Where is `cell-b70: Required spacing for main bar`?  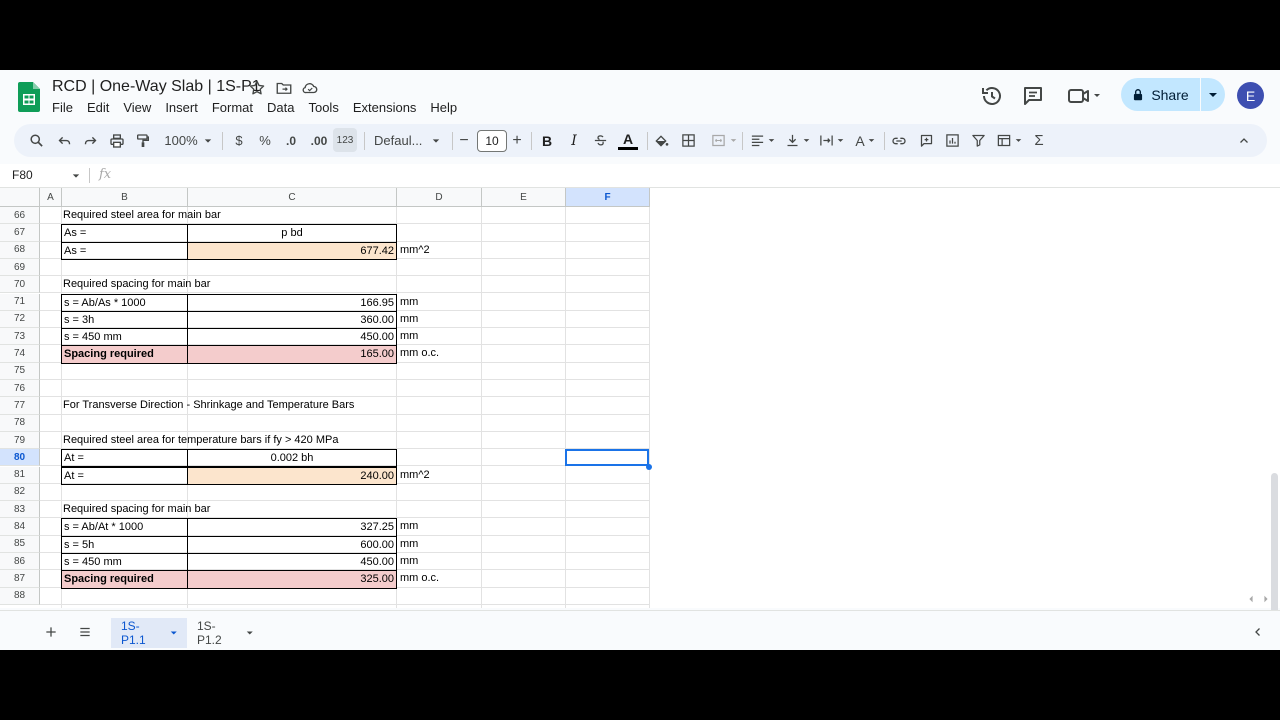
cell-b70: Required spacing for main bar is located at coordinates (226, 284).